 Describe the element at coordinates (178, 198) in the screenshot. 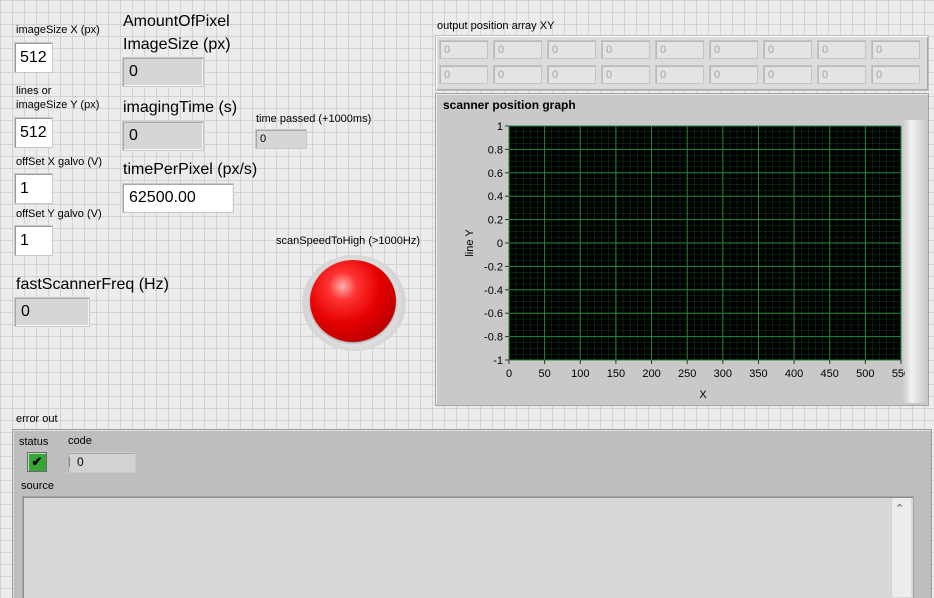

I see `time-per-pixel-indicator: 62500.00` at that location.